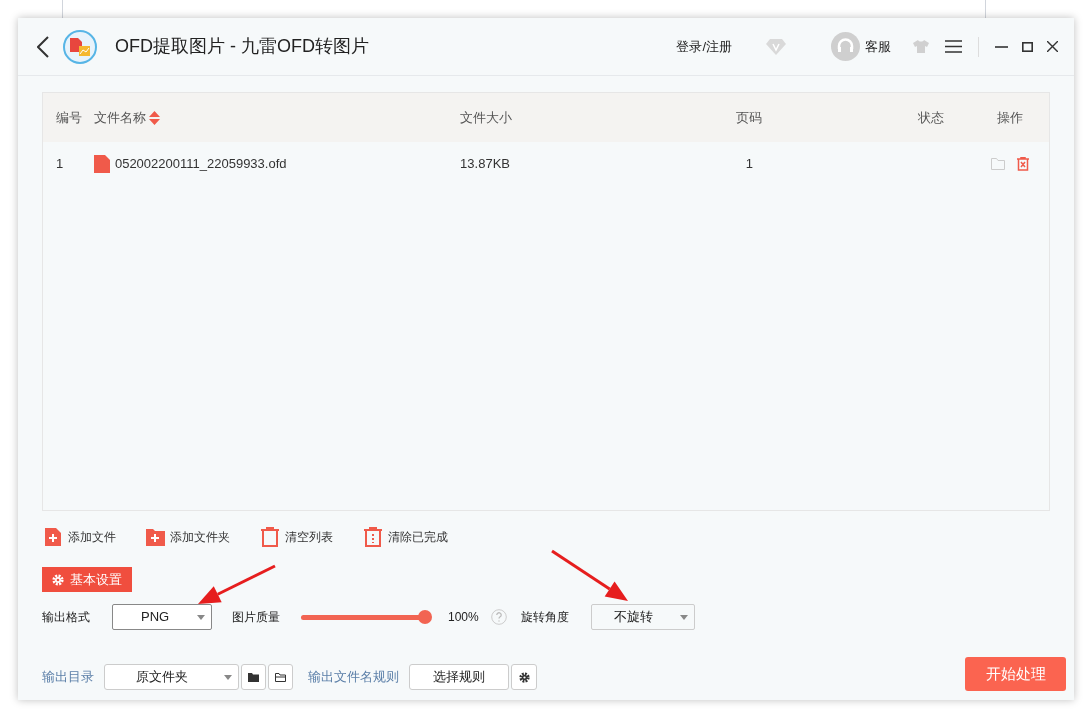 The image size is (1092, 718). Describe the element at coordinates (69, 117) in the screenshot. I see `column-header: 编号` at that location.